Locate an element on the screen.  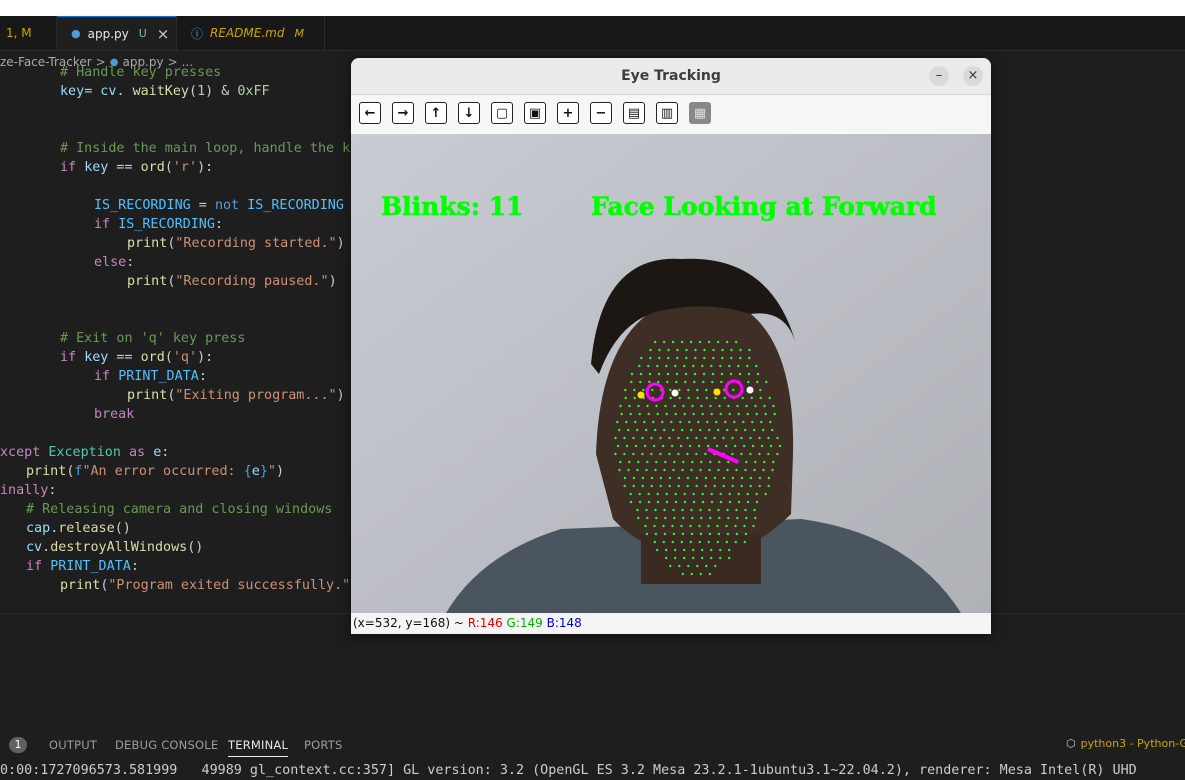
tab-output: OUTPUT is located at coordinates (73, 745).